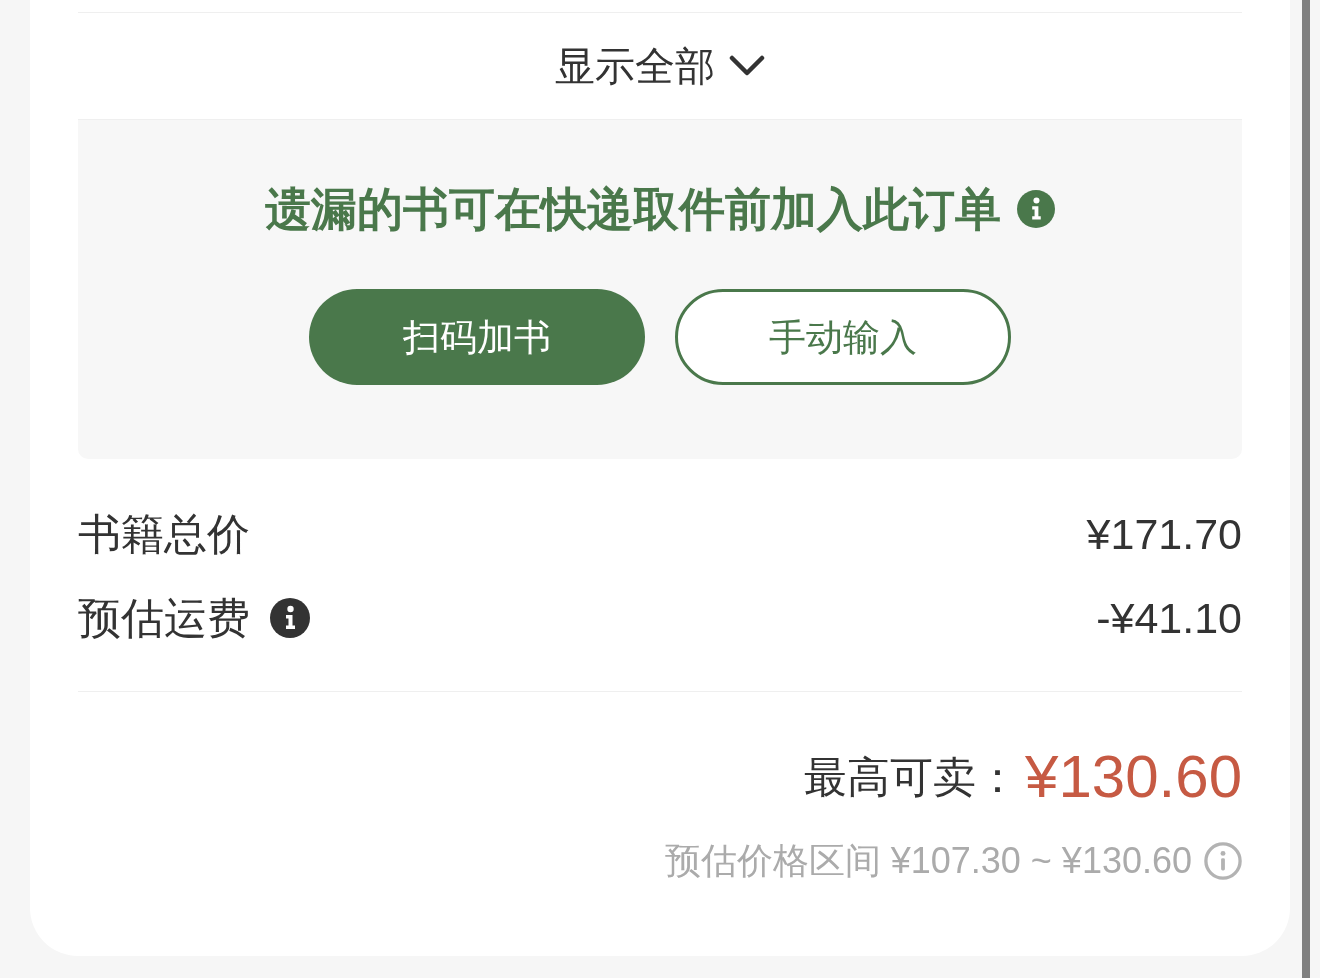 The image size is (1320, 978). I want to click on max-sale-label: 最高可卖：, so click(912, 777).